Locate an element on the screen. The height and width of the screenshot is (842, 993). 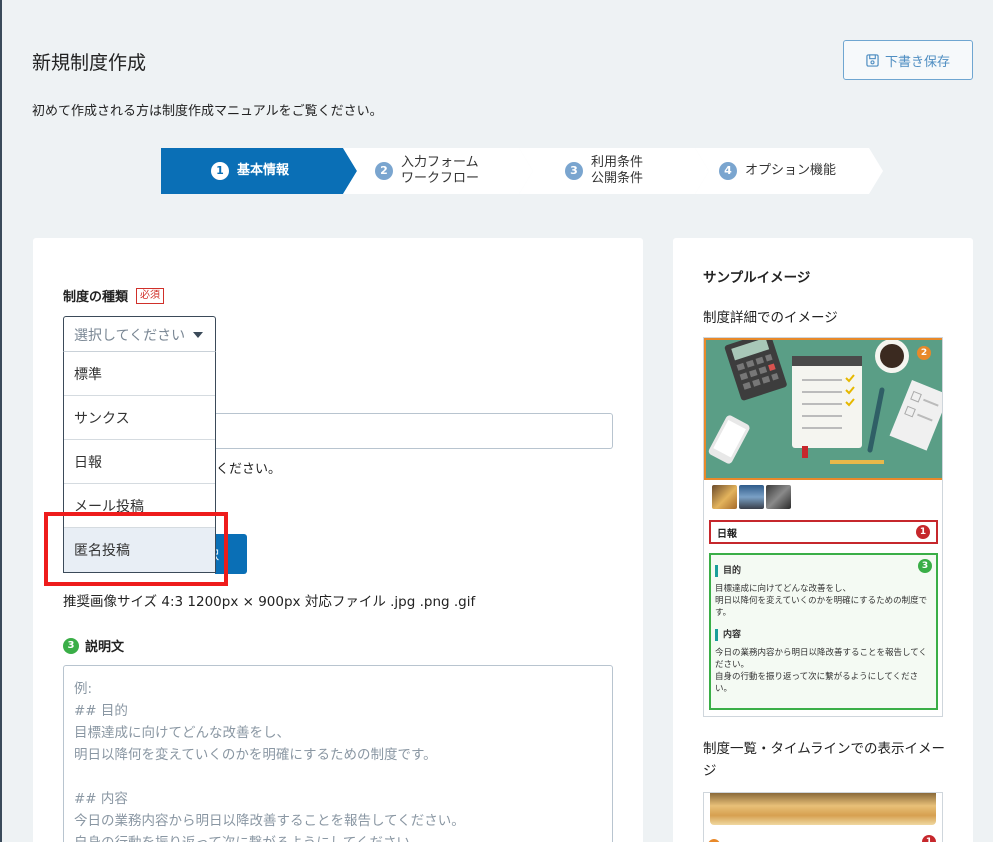
thumbnail-office is located at coordinates (778, 497).